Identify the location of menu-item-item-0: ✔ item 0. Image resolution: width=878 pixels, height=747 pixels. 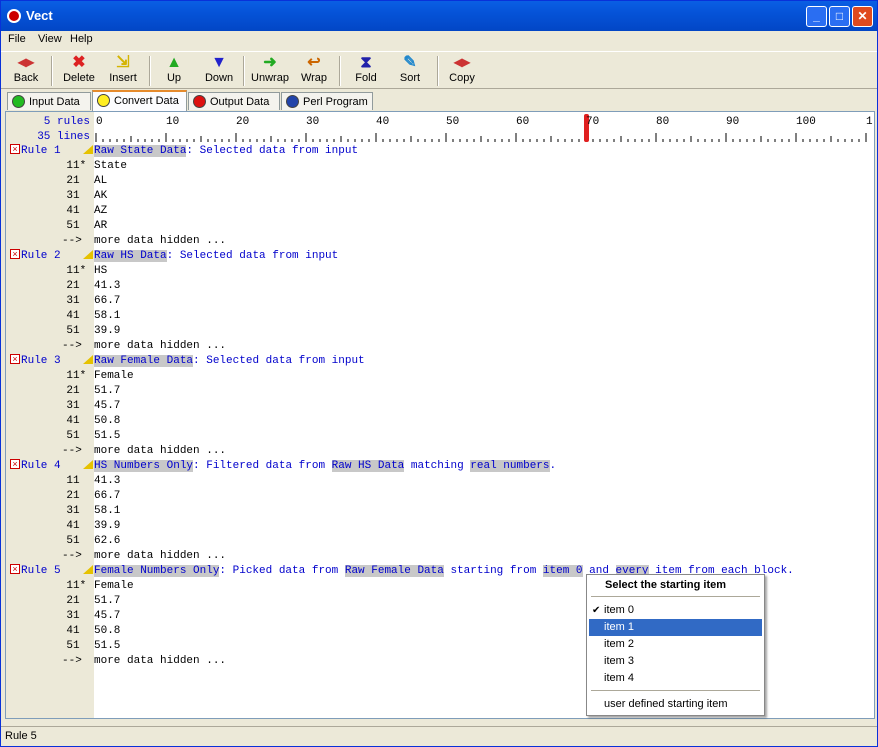
(675, 610).